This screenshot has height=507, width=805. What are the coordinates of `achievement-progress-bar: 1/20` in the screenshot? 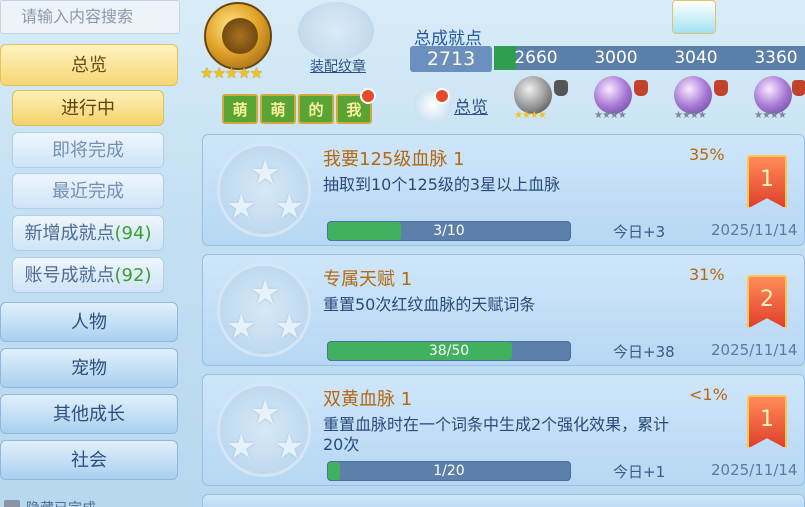 It's located at (449, 471).